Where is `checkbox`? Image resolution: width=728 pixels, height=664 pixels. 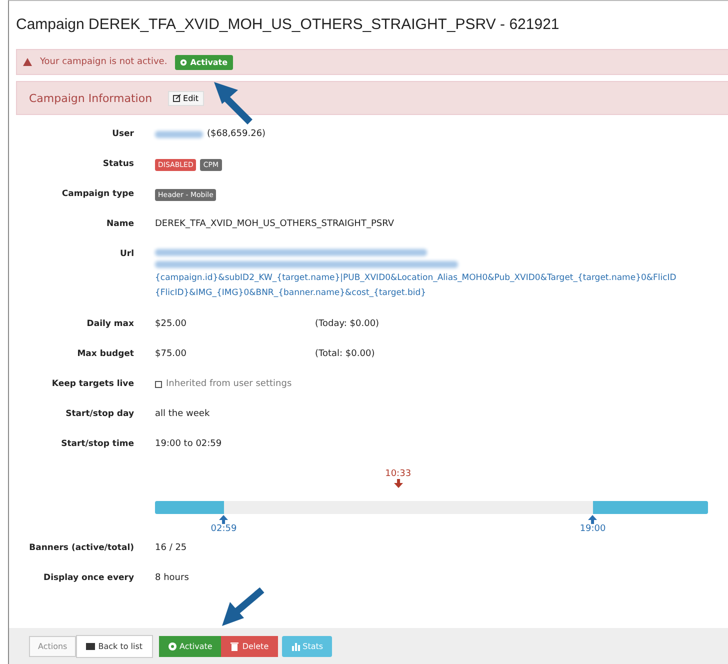 checkbox is located at coordinates (158, 384).